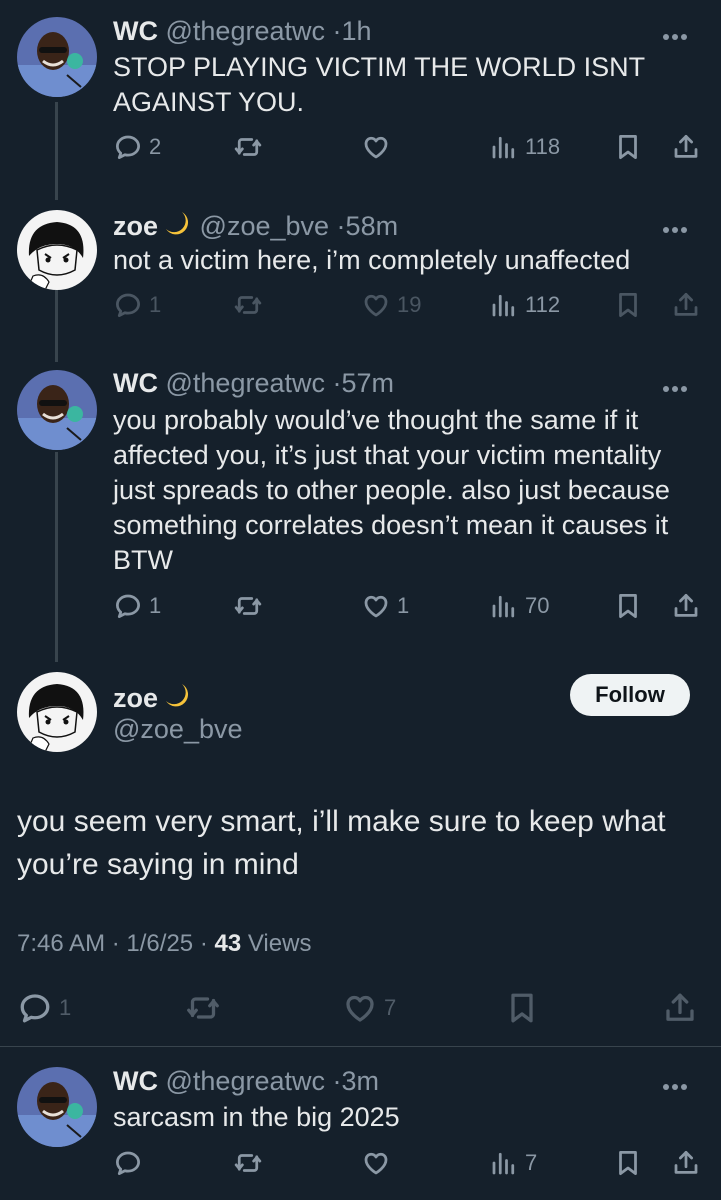 Image resolution: width=721 pixels, height=1200 pixels. I want to click on like-icon, so click(360, 1008).